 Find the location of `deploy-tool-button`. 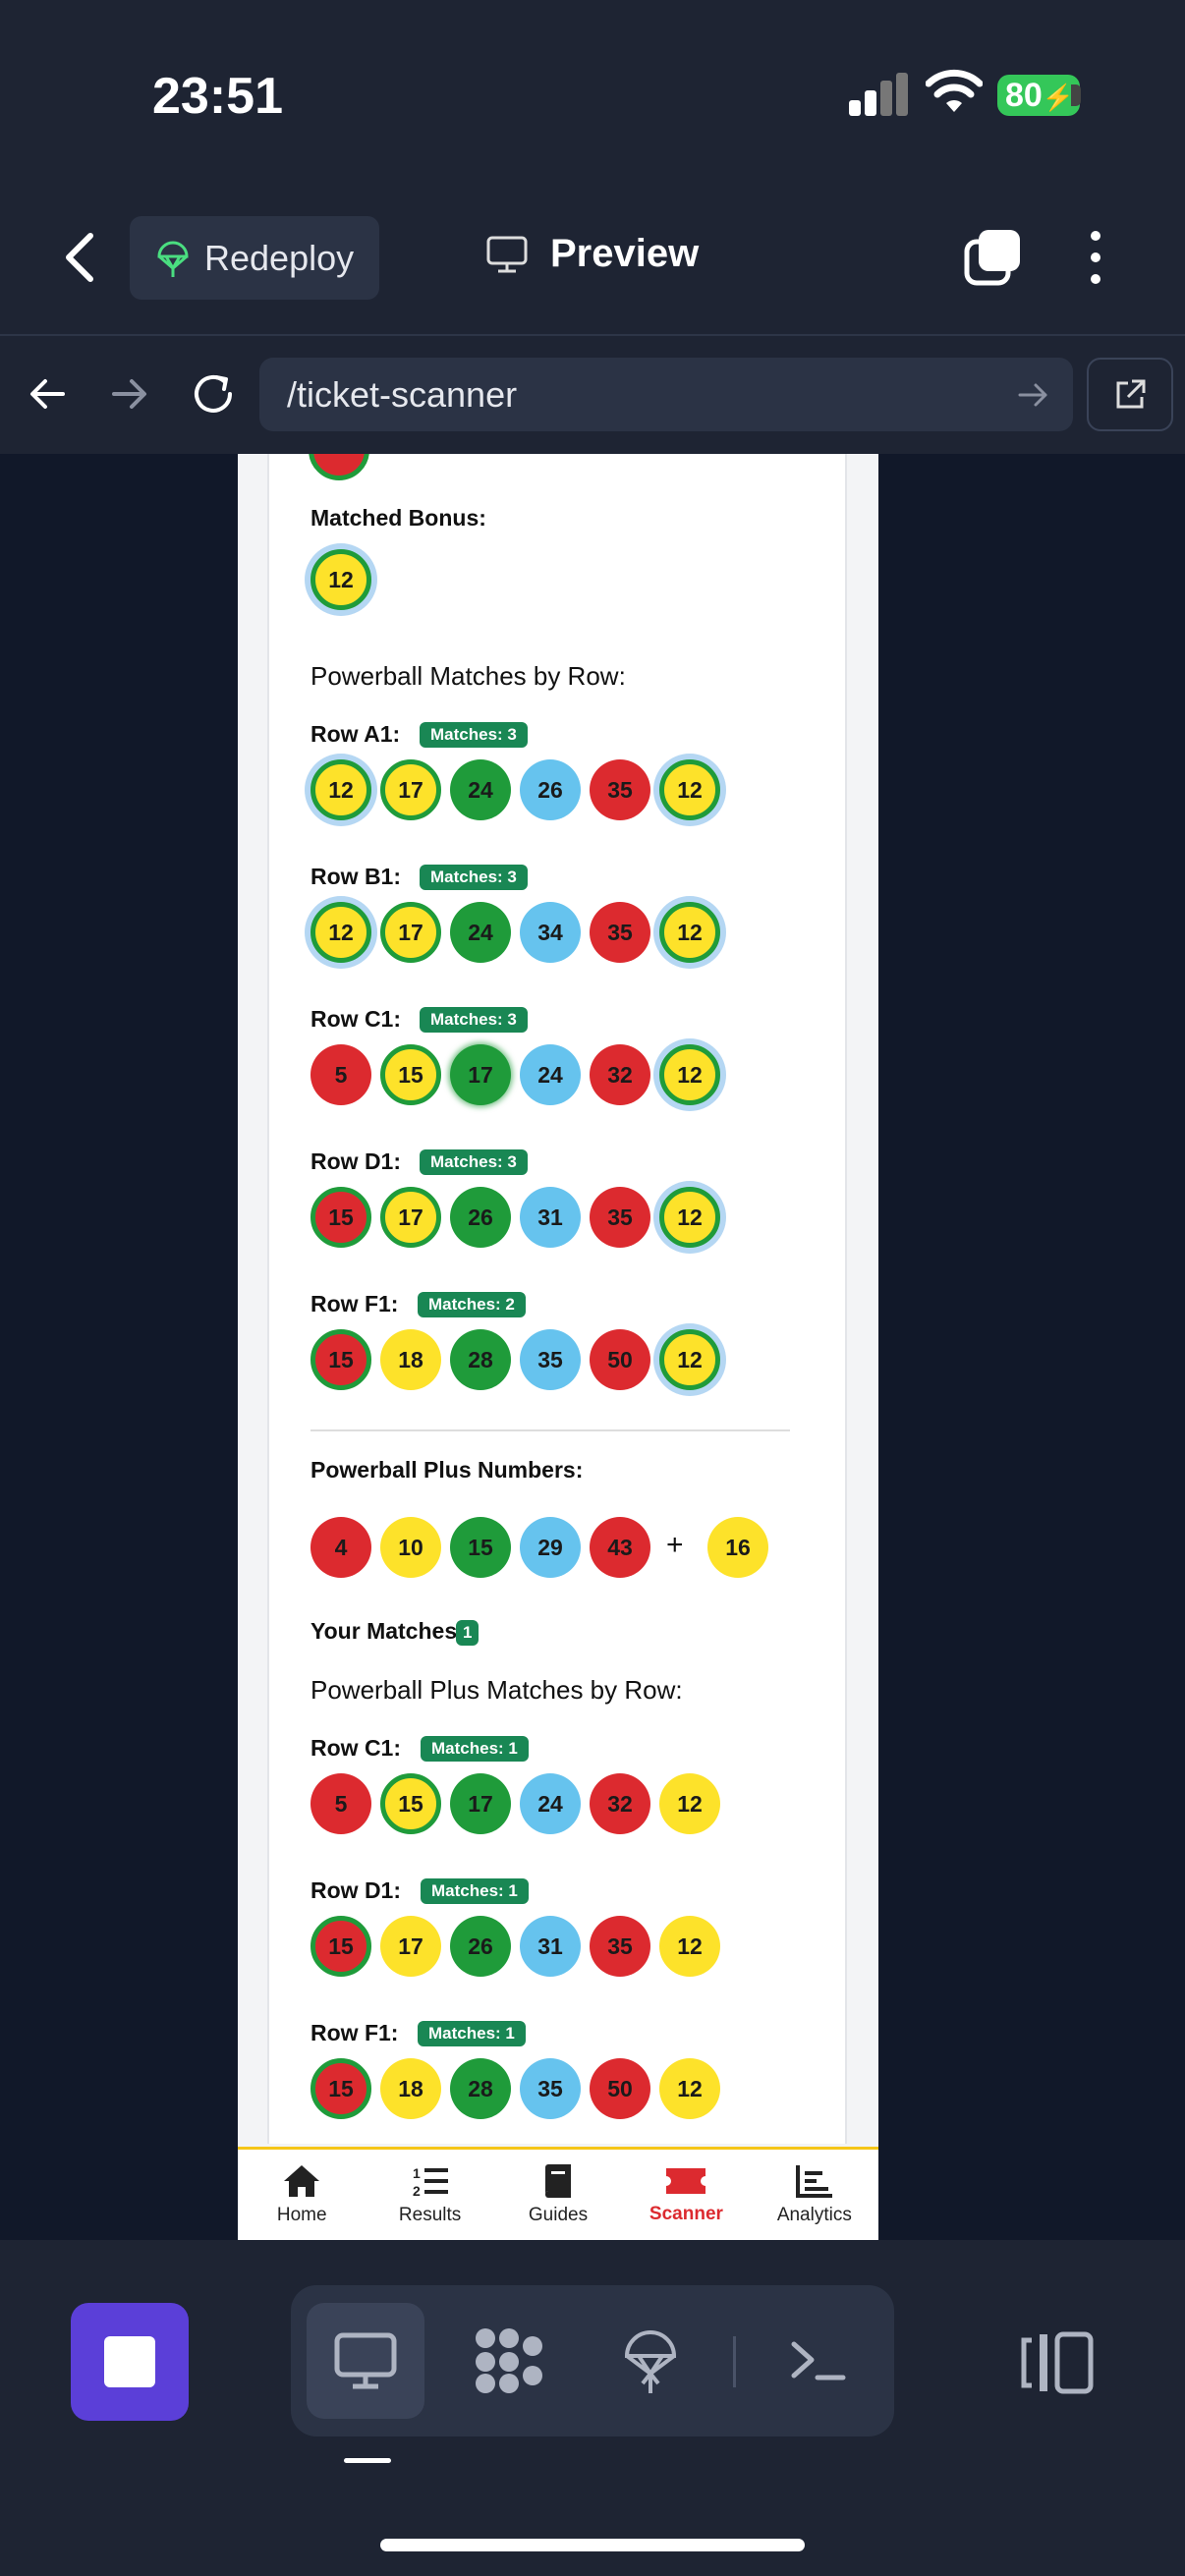

deploy-tool-button is located at coordinates (651, 2361).